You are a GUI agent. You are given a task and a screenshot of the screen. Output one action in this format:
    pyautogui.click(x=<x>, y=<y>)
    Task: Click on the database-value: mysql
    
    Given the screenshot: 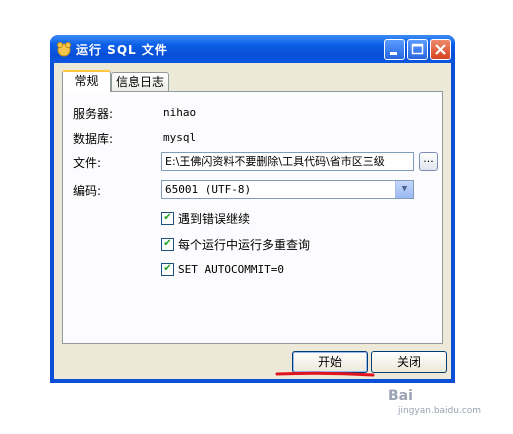 What is the action you would take?
    pyautogui.click(x=180, y=137)
    